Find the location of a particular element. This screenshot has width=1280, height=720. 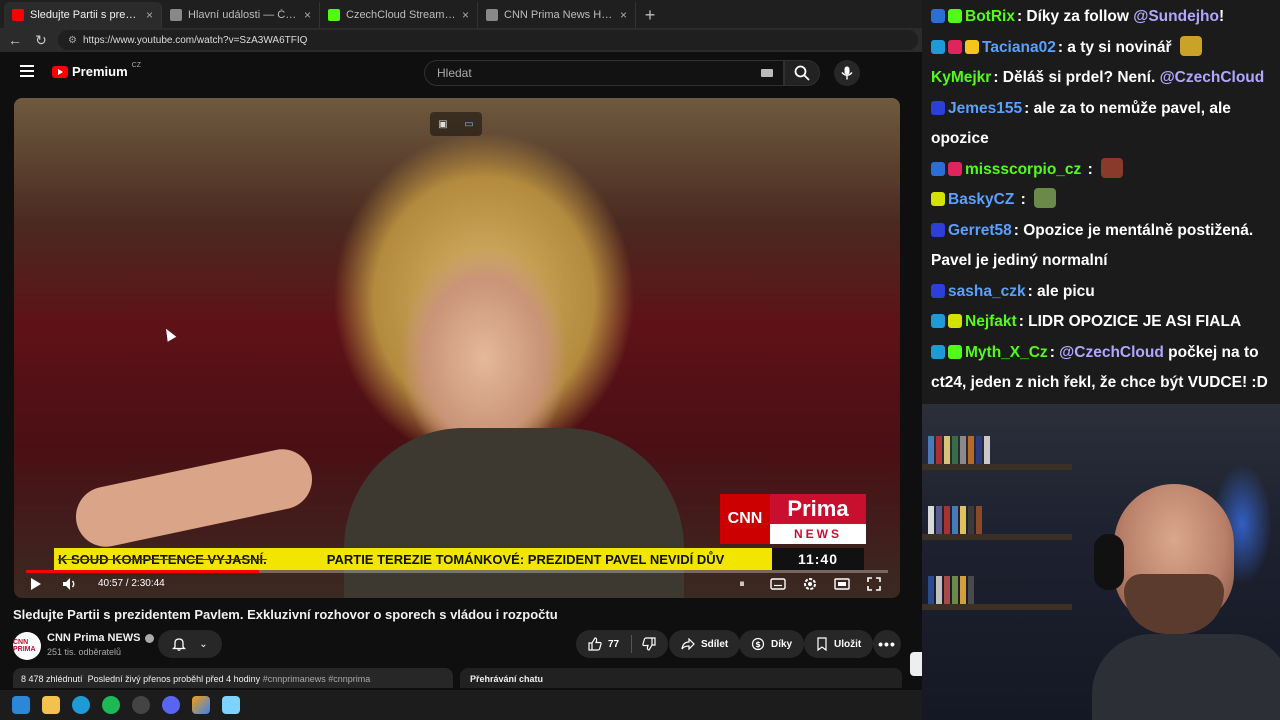

theater-mode-button is located at coordinates (842, 584).